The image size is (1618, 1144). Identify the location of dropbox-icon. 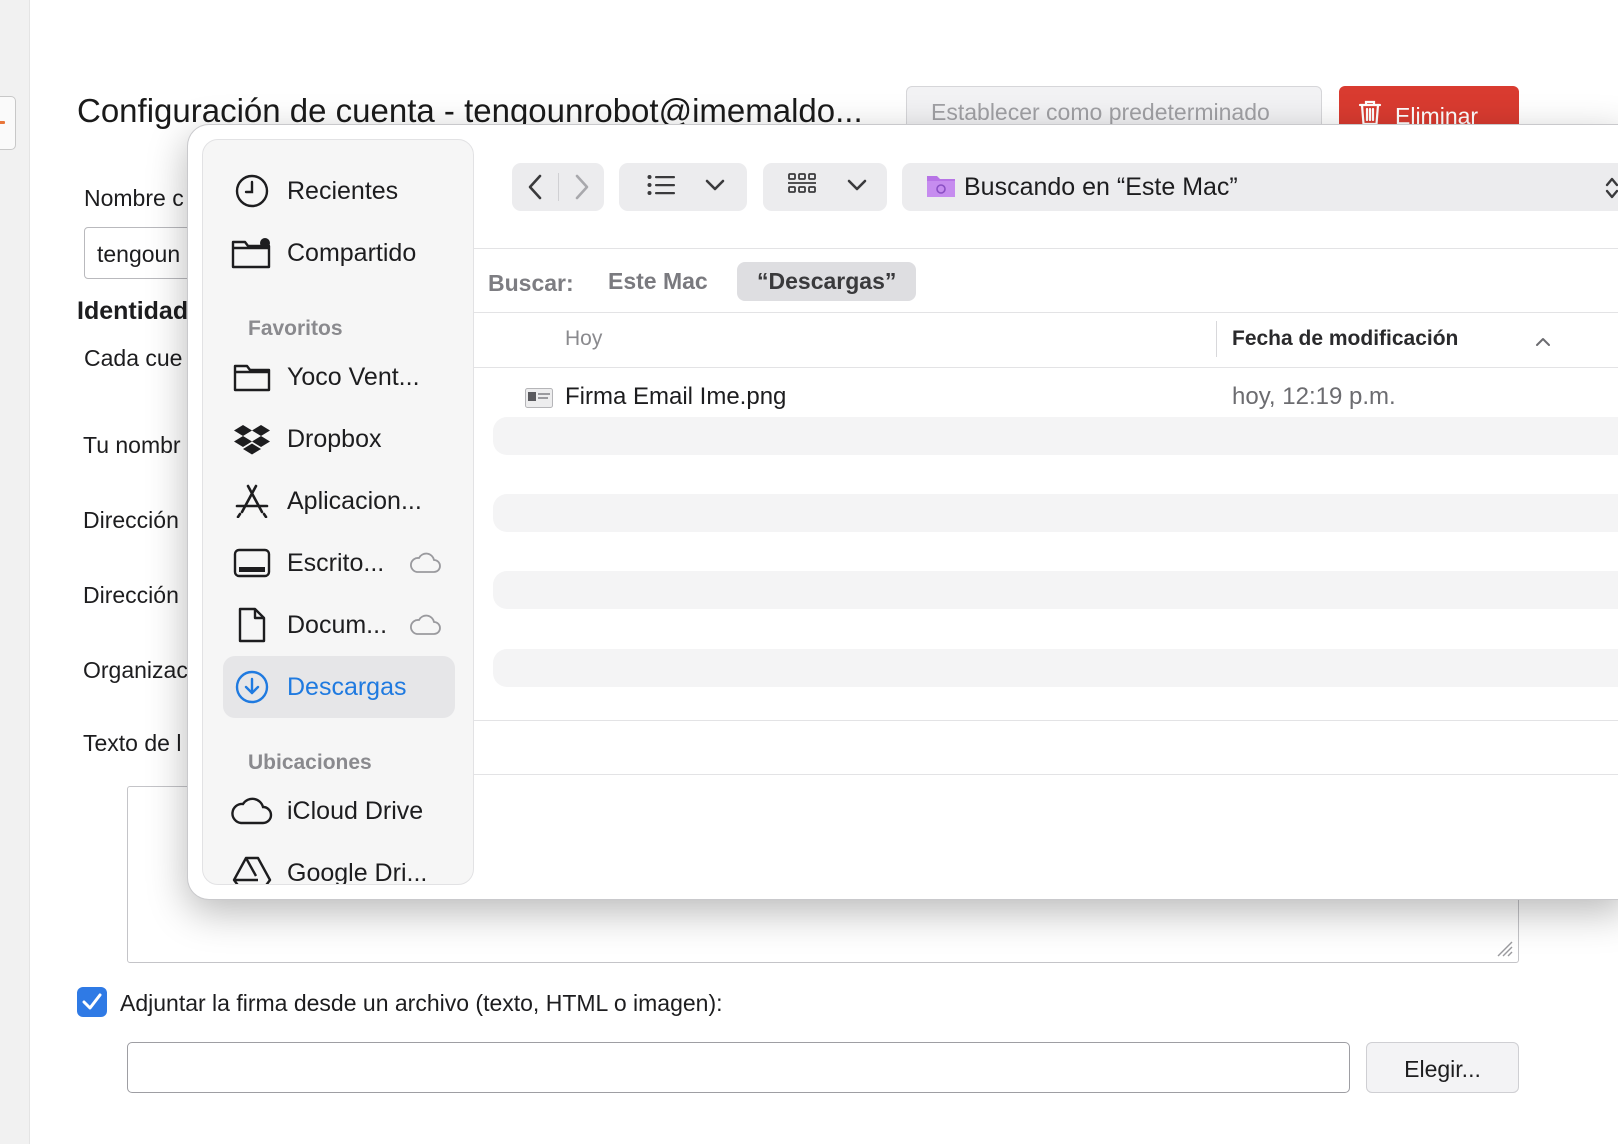
(252, 439).